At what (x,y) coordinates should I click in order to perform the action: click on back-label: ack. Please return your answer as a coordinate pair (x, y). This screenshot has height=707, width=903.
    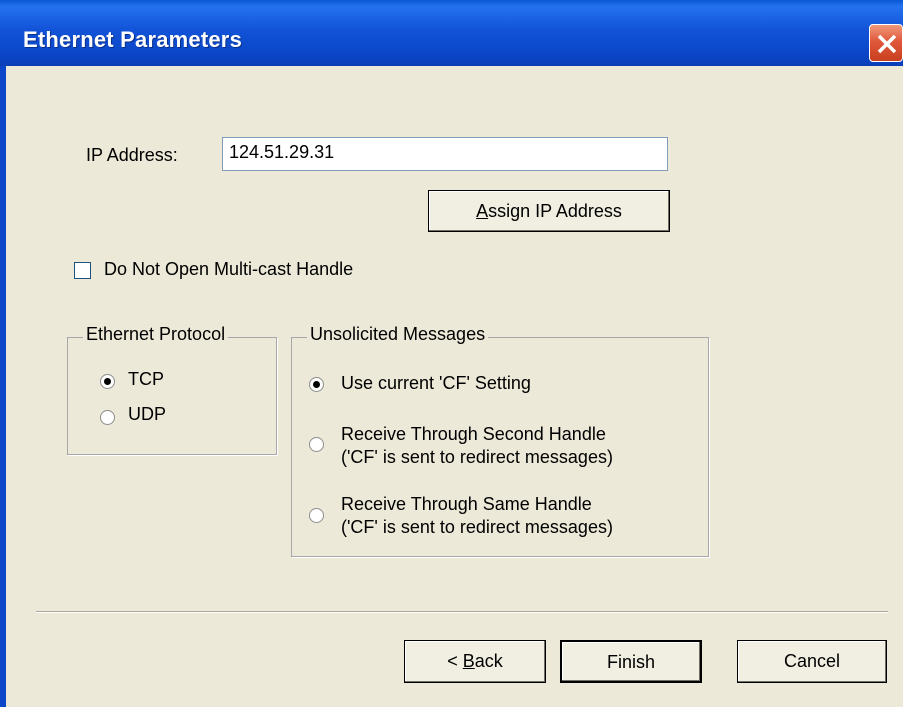
    Looking at the image, I should click on (488, 661).